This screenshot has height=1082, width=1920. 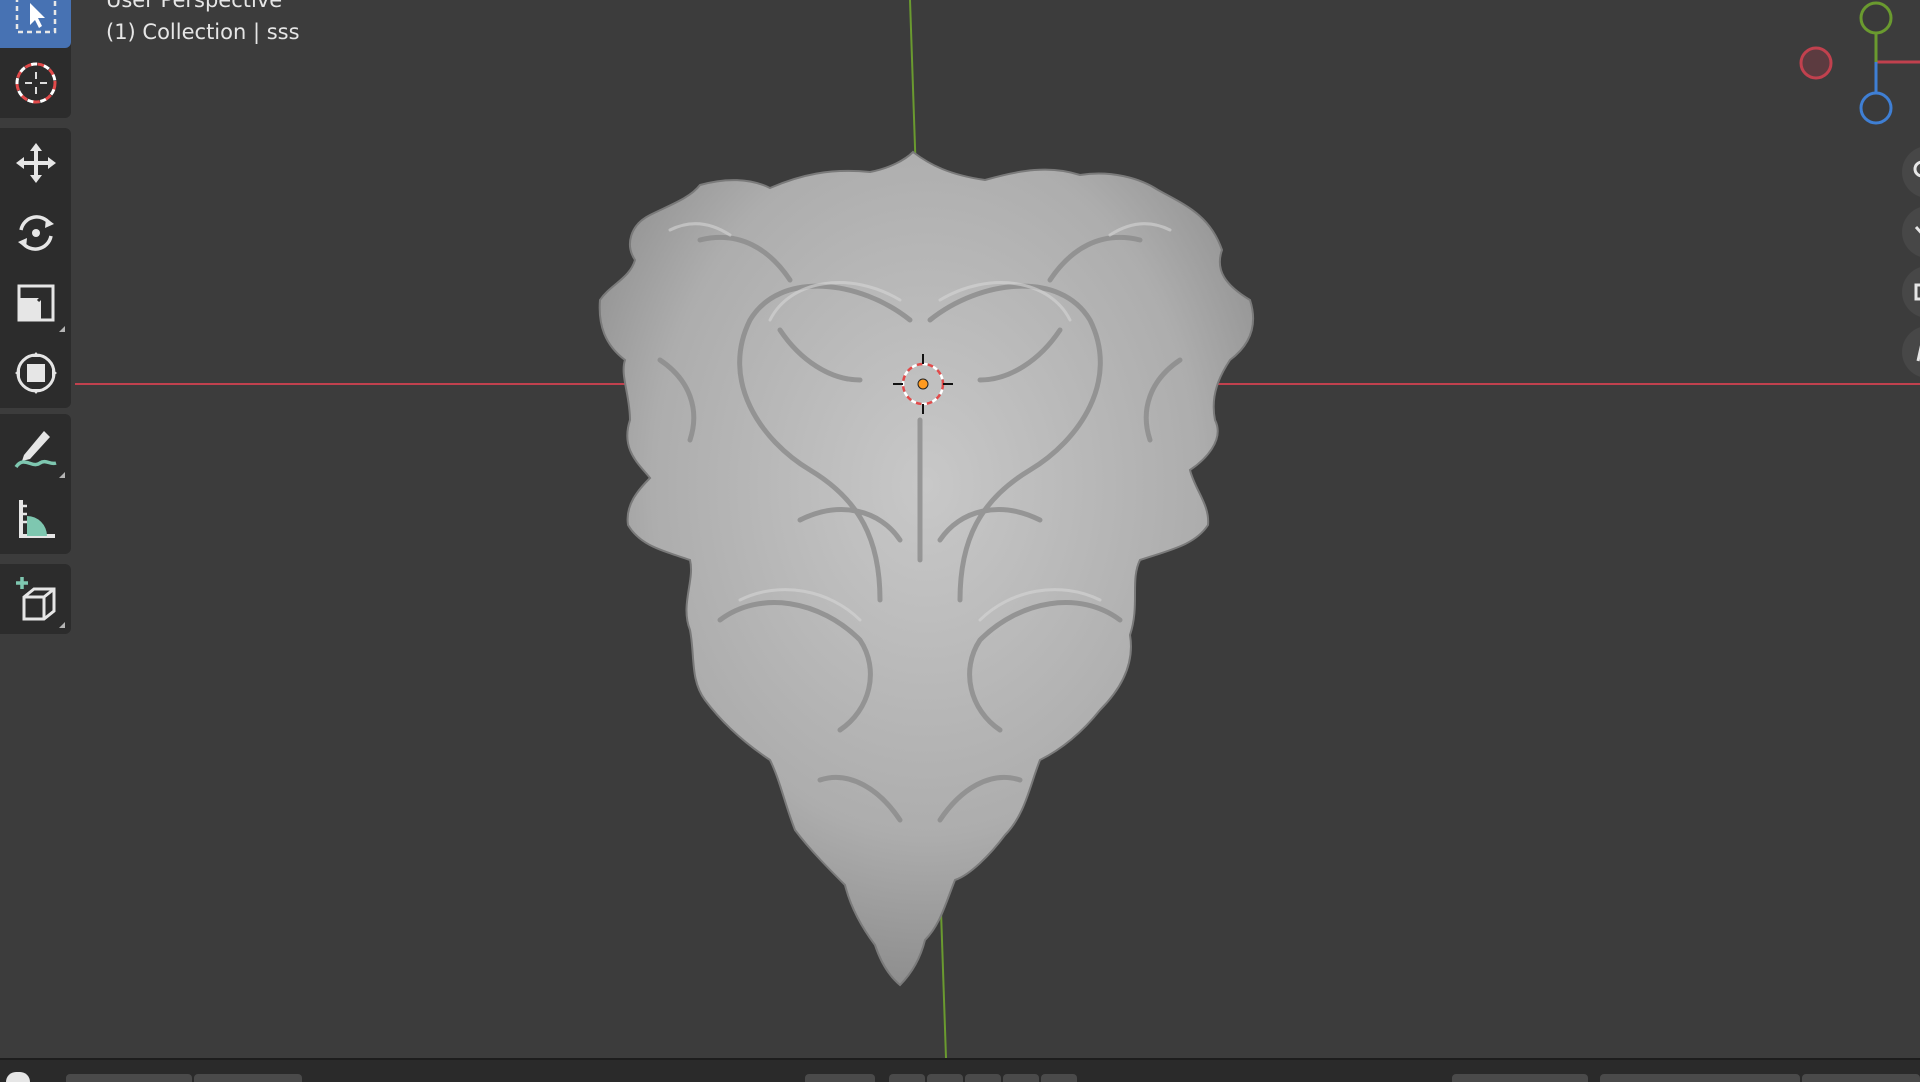 What do you see at coordinates (1918, 353) in the screenshot?
I see `perspective-icon` at bounding box center [1918, 353].